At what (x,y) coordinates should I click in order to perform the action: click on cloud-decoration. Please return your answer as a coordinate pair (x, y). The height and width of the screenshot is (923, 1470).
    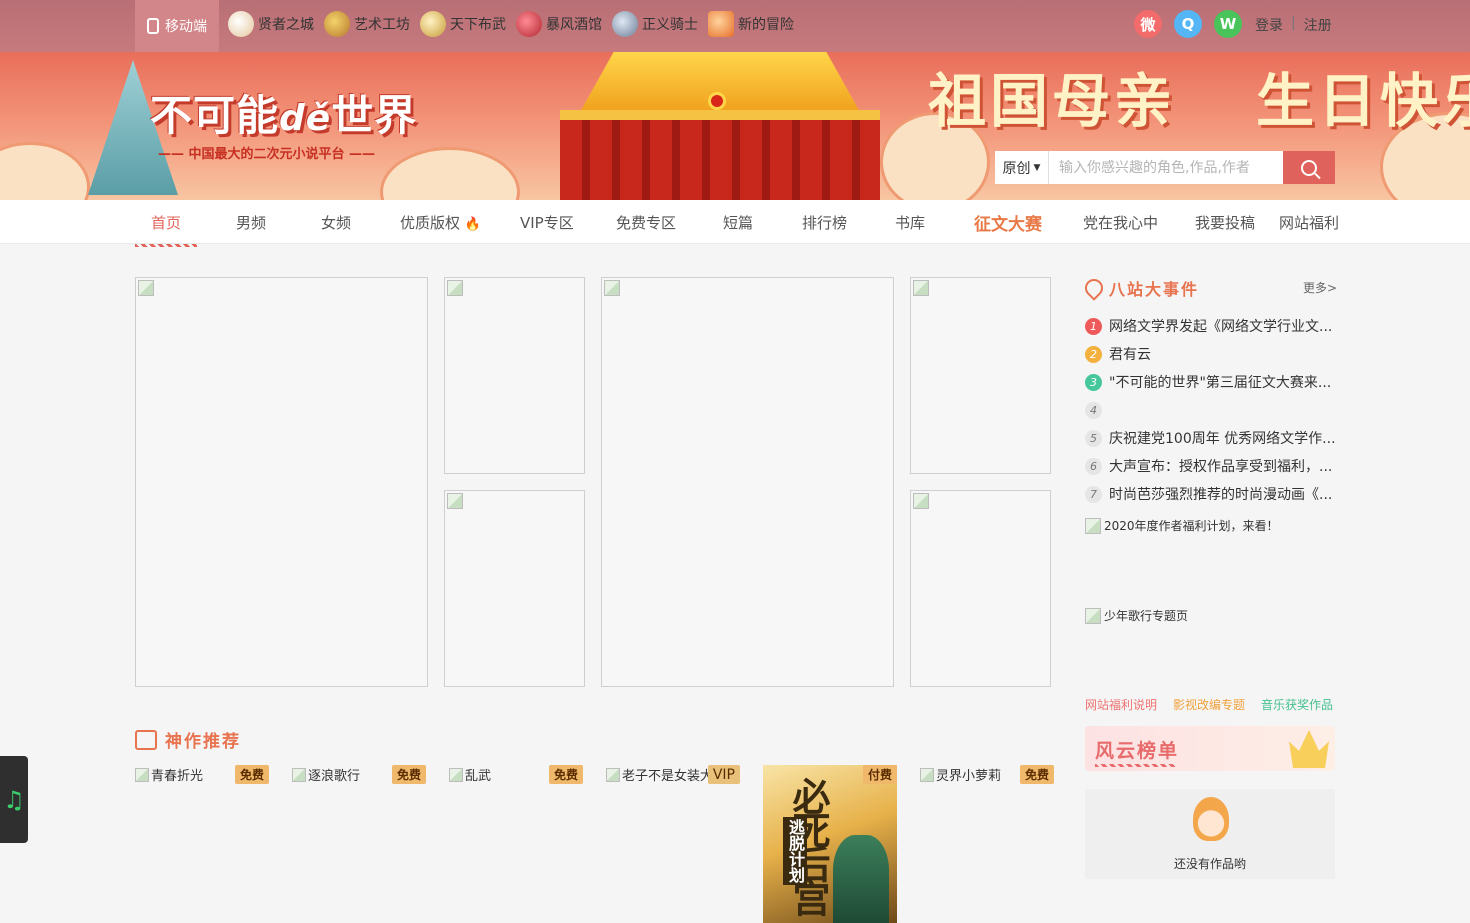
    Looking at the image, I should click on (450, 173).